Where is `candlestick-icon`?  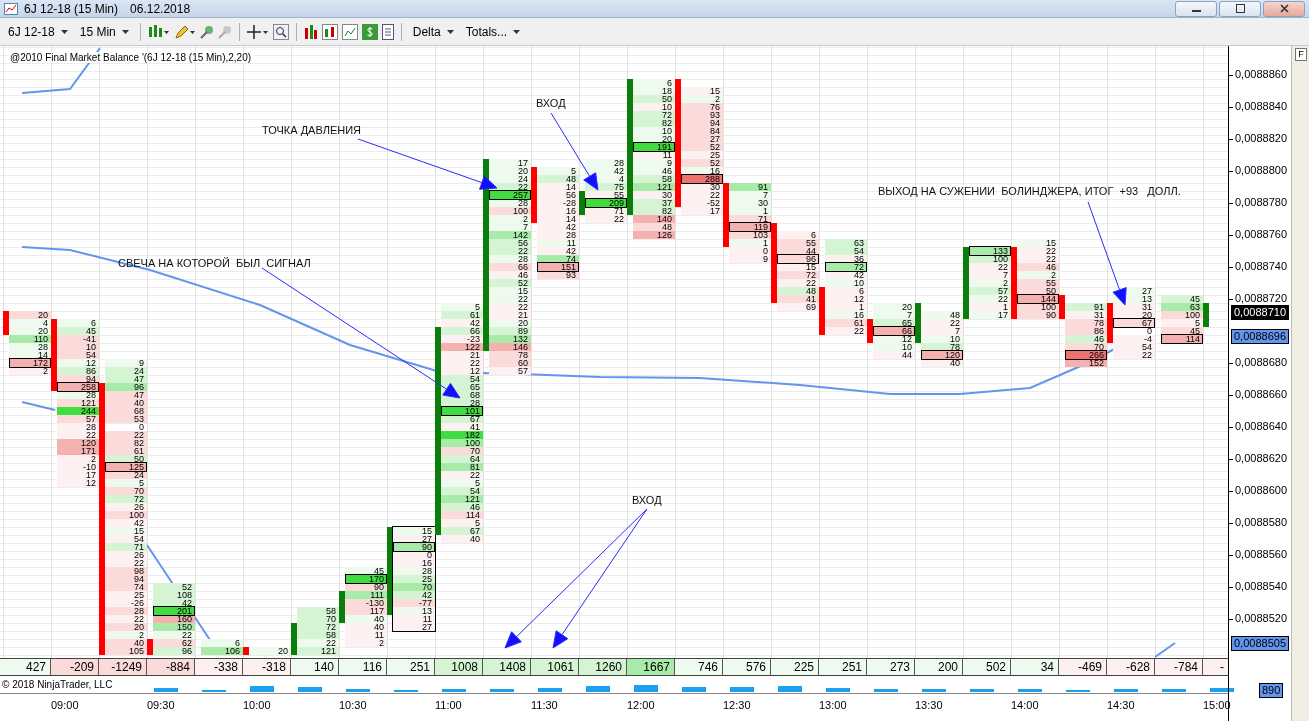 candlestick-icon is located at coordinates (158, 31).